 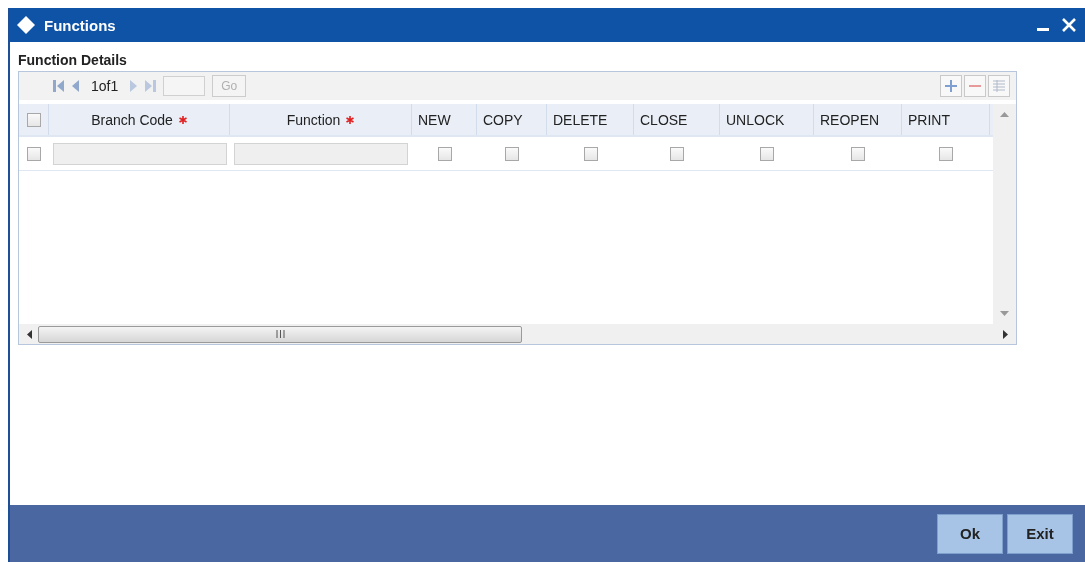 What do you see at coordinates (29, 334) in the screenshot?
I see `scroll-left-icon` at bounding box center [29, 334].